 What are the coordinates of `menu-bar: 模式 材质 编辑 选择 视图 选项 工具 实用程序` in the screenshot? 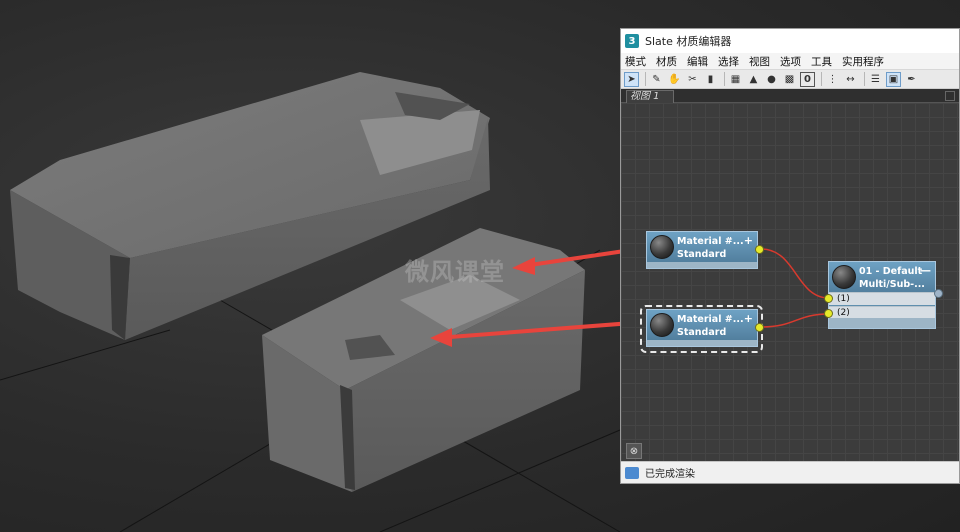 It's located at (790, 61).